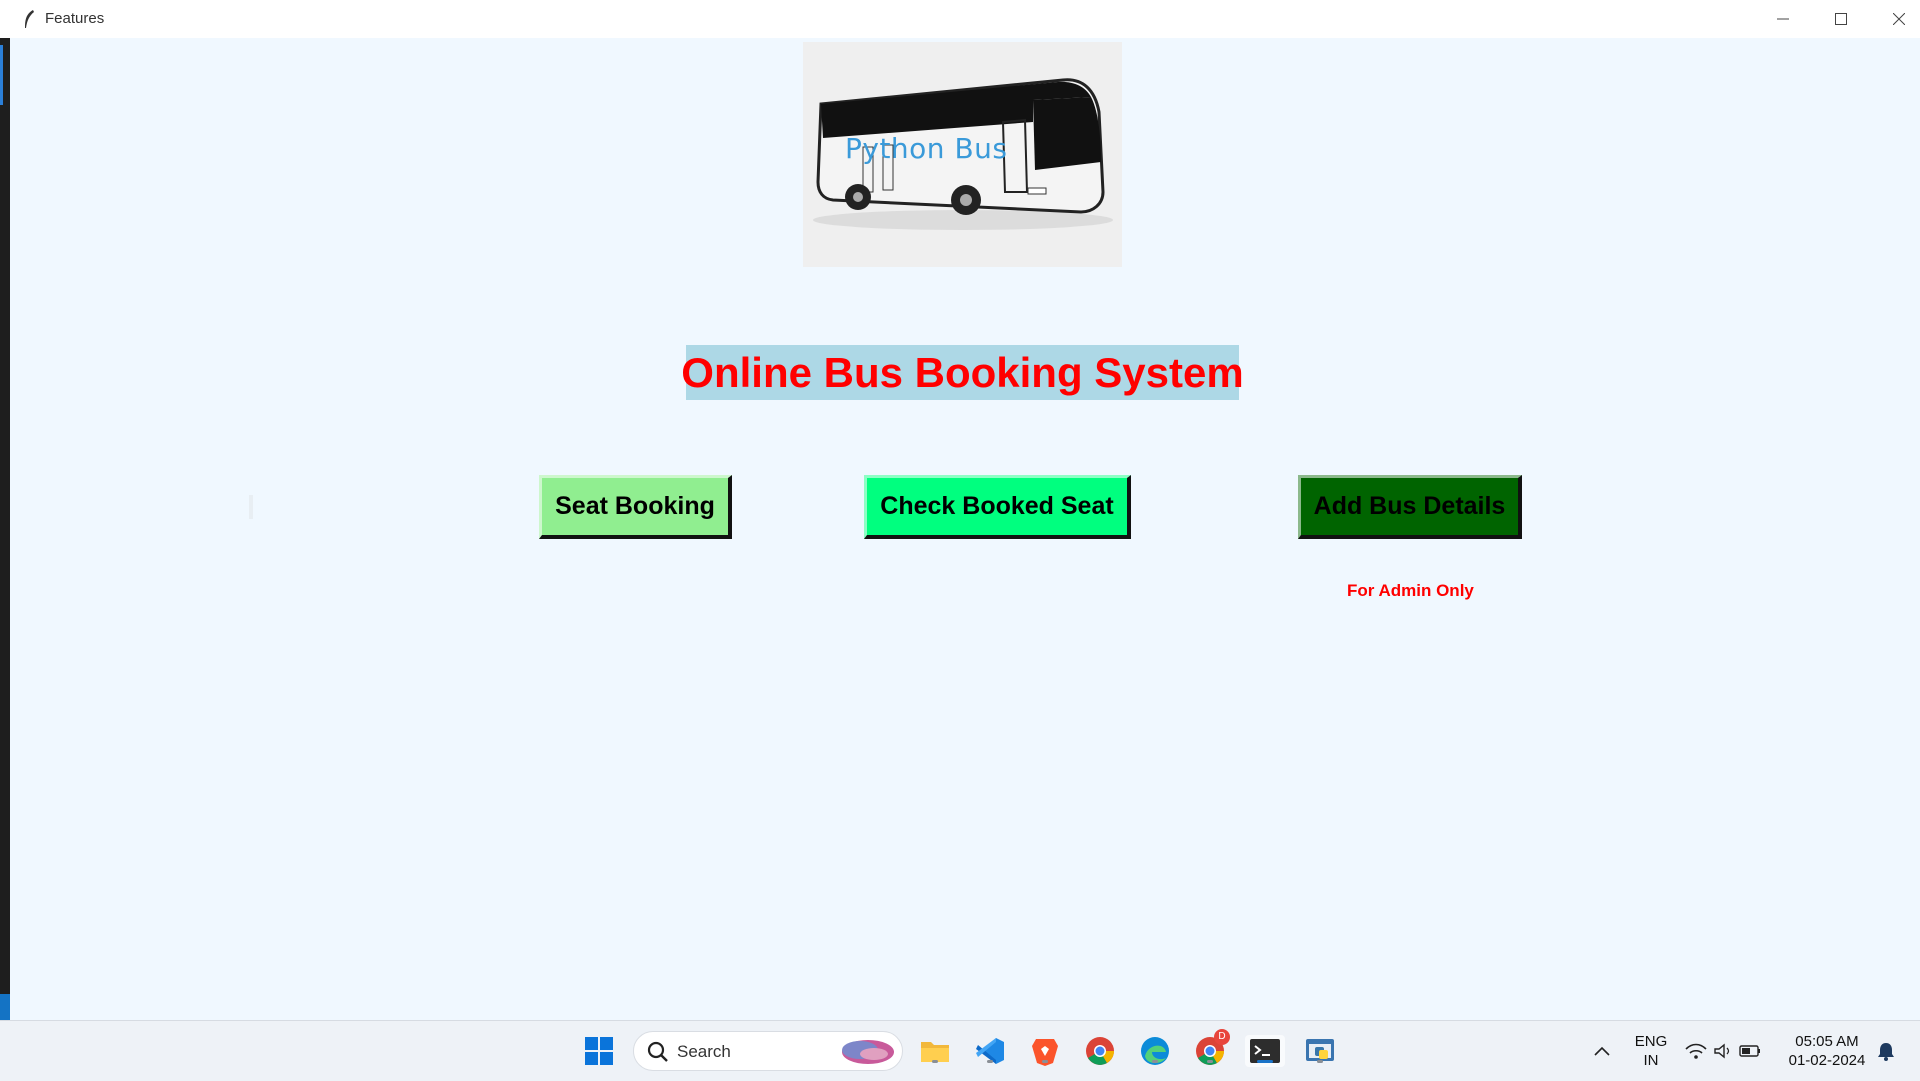 The image size is (1920, 1081). What do you see at coordinates (5, 529) in the screenshot?
I see `background-window-edge` at bounding box center [5, 529].